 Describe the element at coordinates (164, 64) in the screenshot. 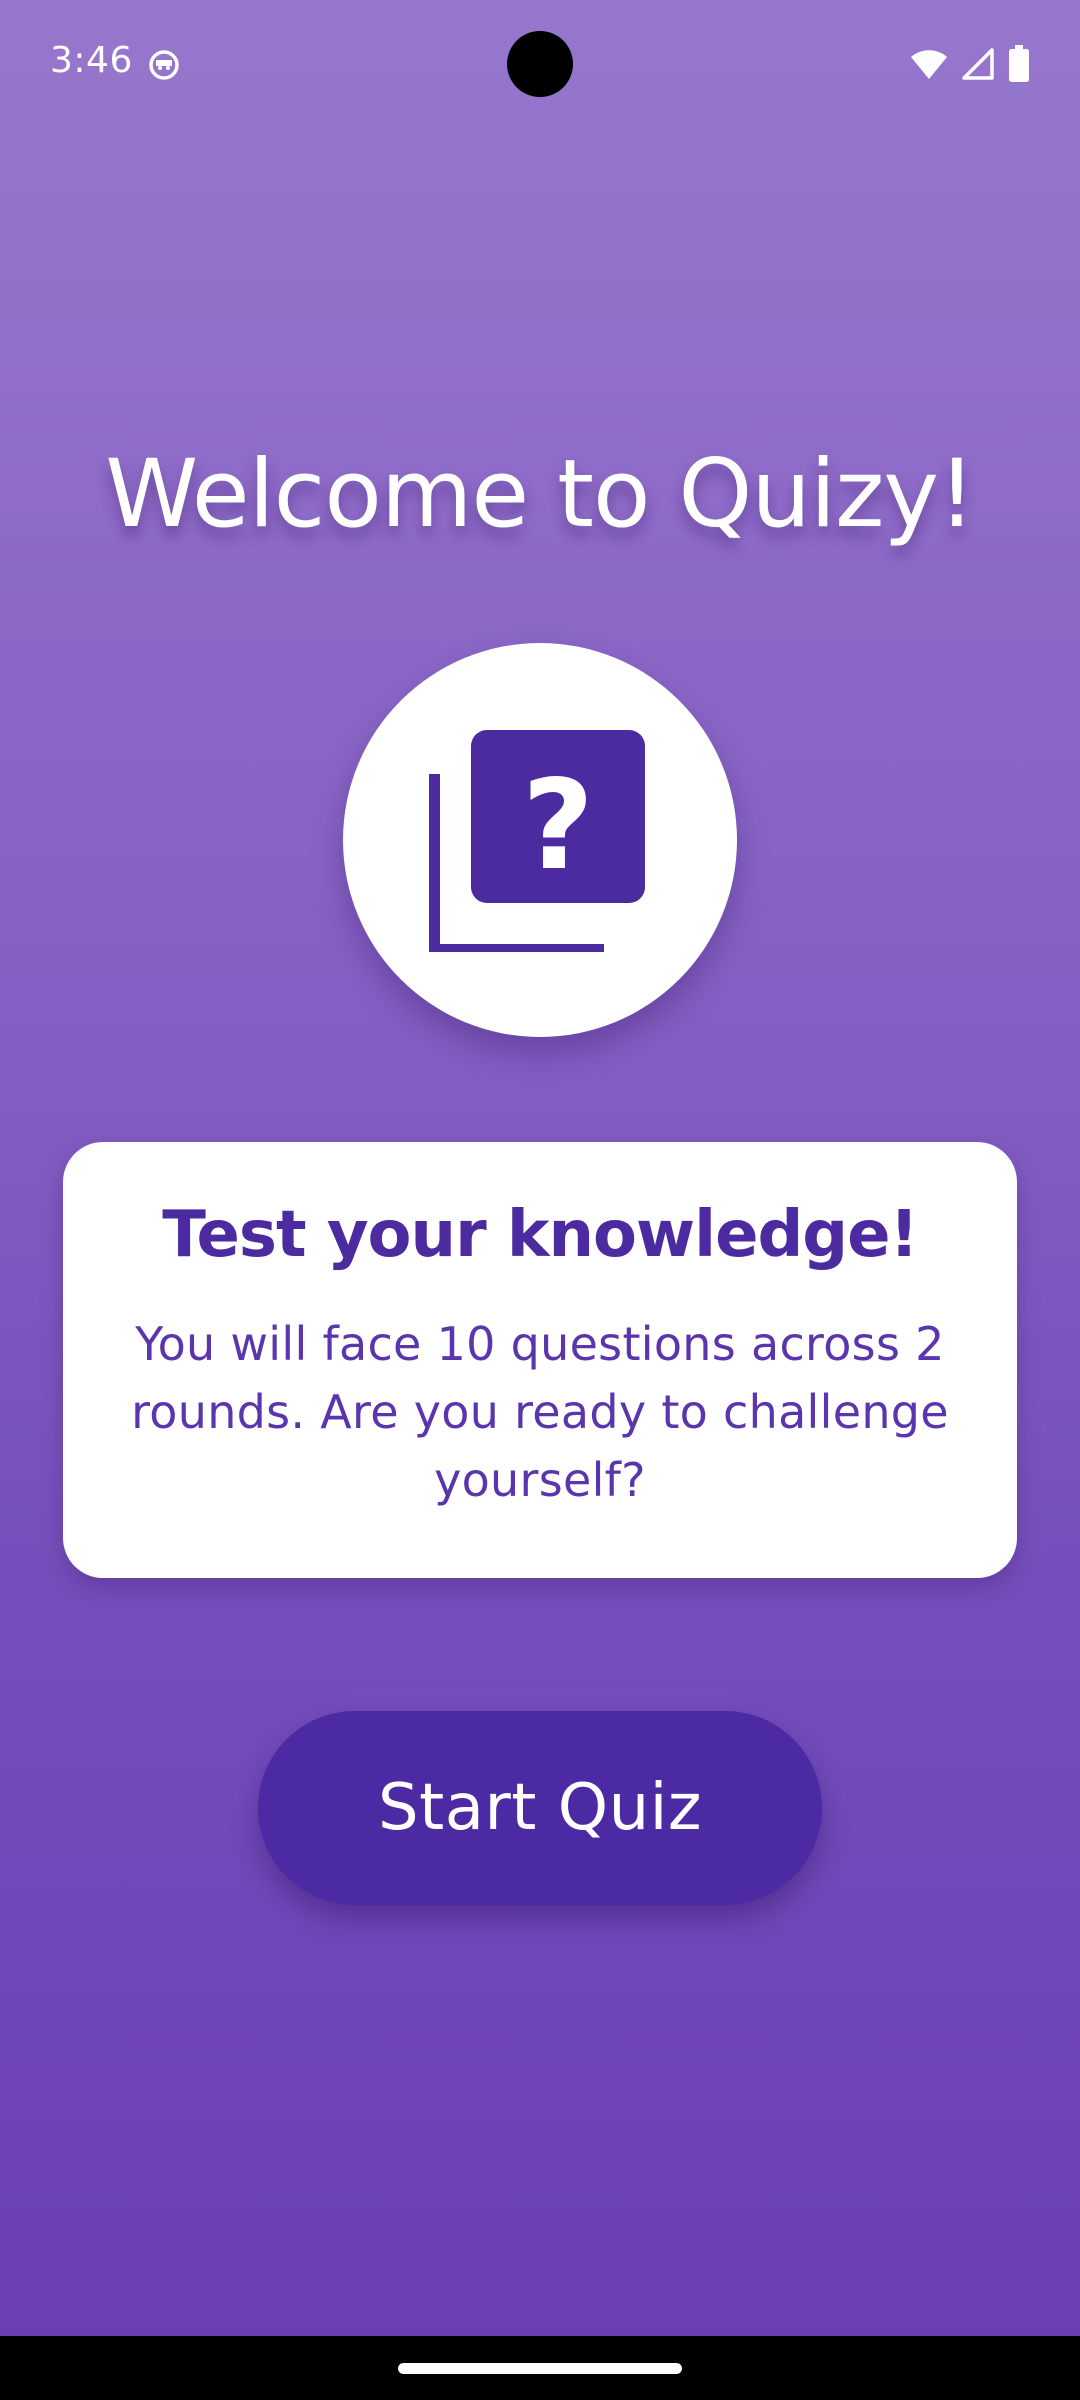

I see `app-notification-icon` at that location.